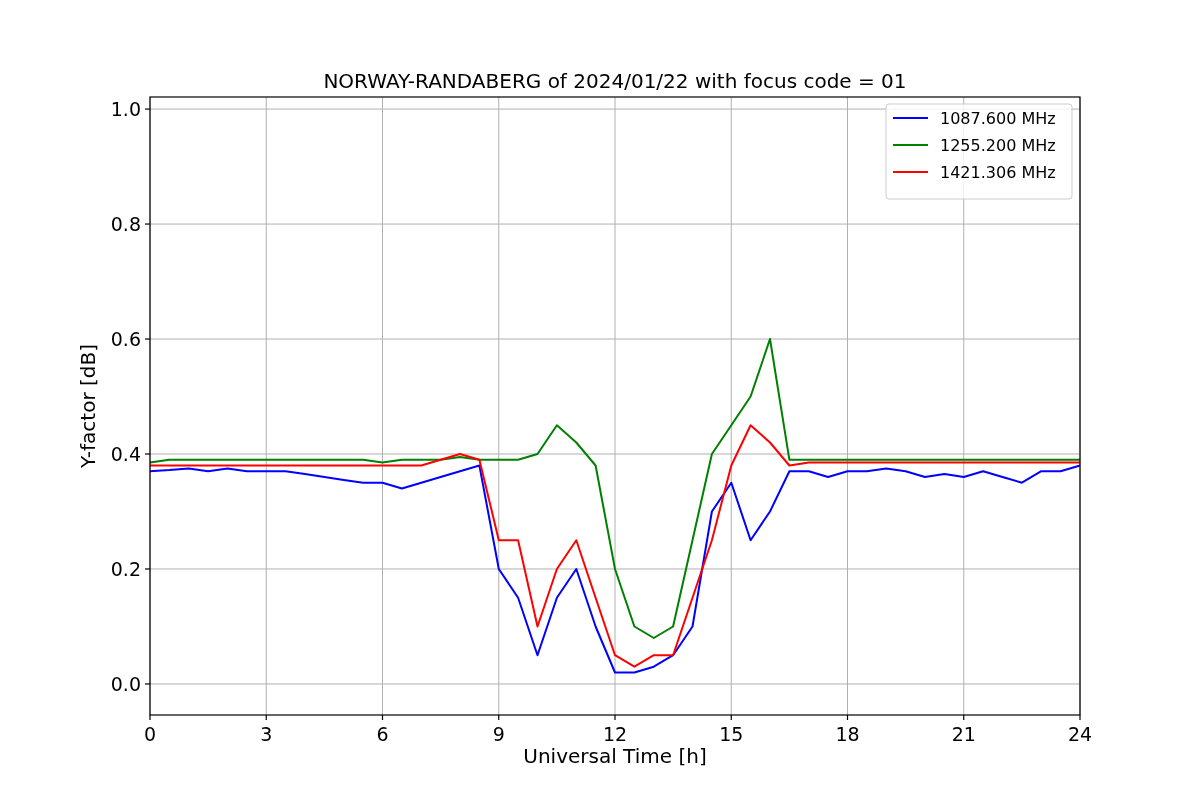  I want to click on tick-label: 21, so click(963, 734).